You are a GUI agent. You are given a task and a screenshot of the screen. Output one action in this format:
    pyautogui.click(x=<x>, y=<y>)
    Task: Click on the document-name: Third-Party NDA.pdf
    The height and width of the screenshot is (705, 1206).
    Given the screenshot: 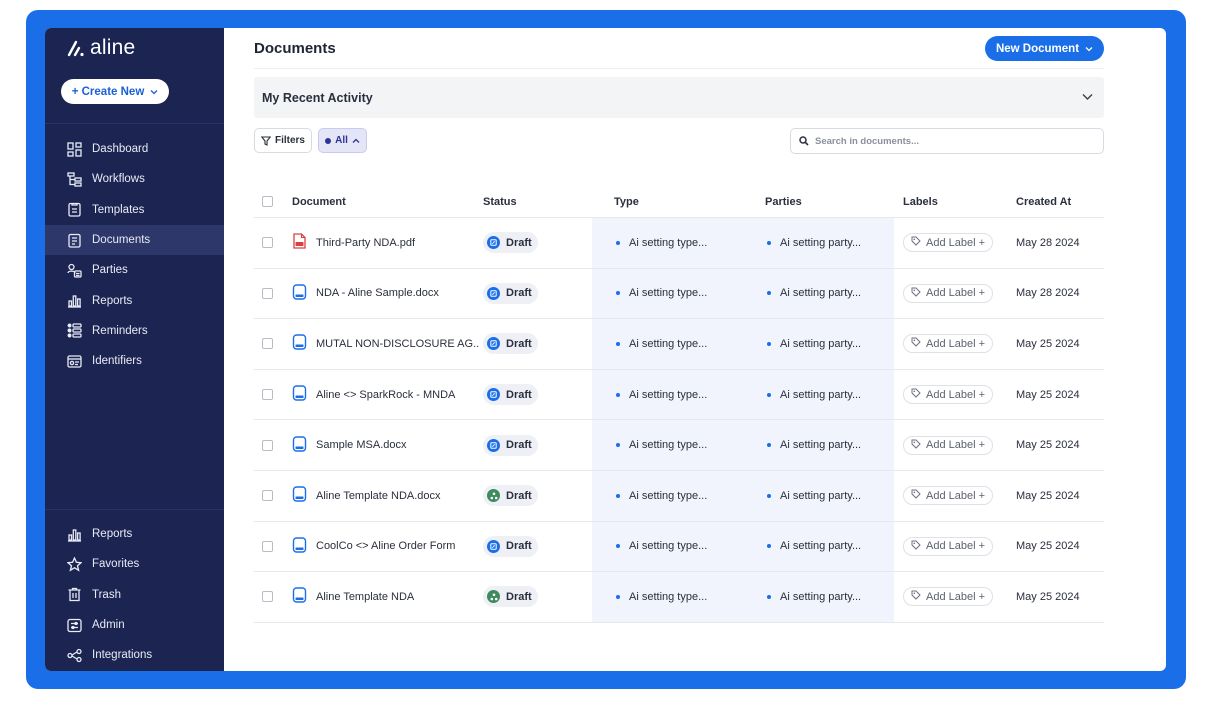 What is the action you would take?
    pyautogui.click(x=365, y=243)
    